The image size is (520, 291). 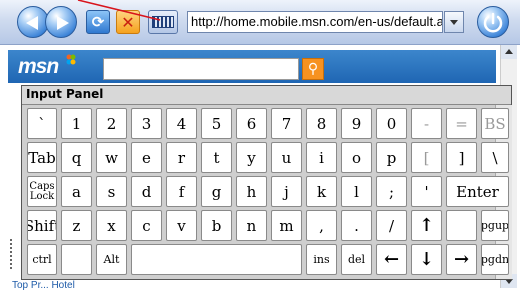 What do you see at coordinates (216, 123) in the screenshot?
I see `key-5: 5` at bounding box center [216, 123].